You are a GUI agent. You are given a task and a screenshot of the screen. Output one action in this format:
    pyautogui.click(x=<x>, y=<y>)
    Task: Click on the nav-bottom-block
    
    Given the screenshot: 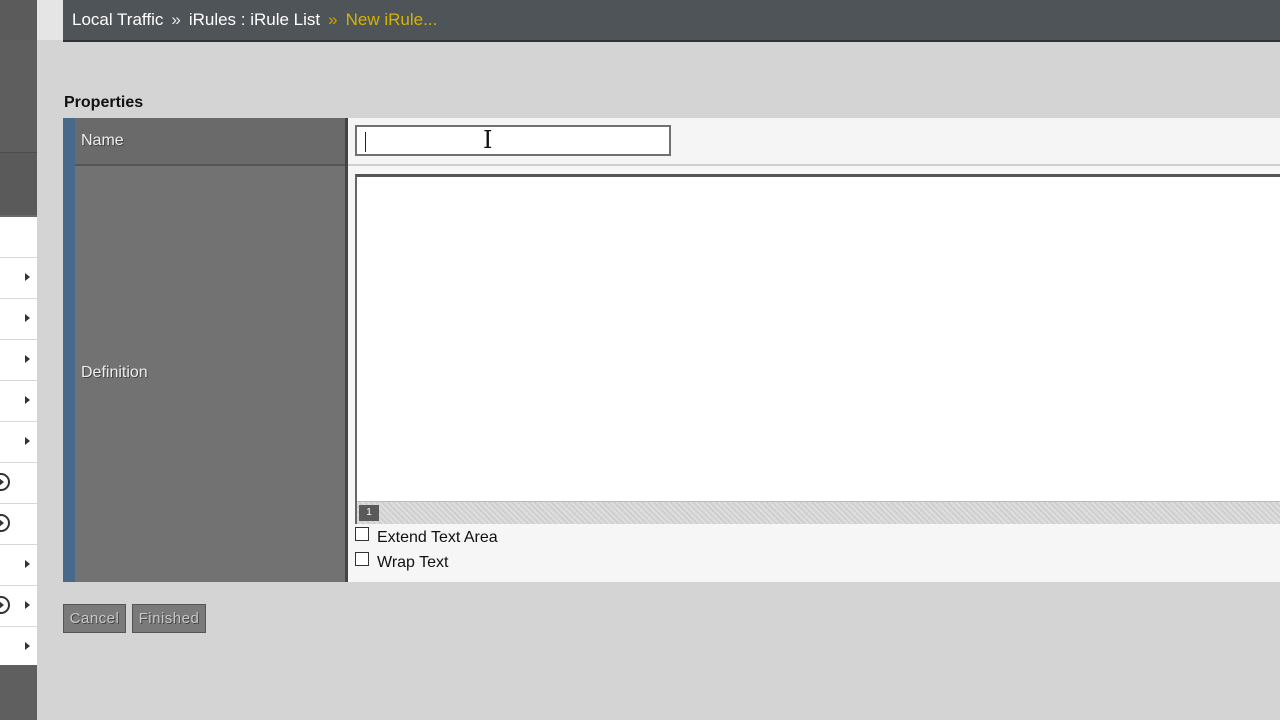 What is the action you would take?
    pyautogui.click(x=18, y=692)
    